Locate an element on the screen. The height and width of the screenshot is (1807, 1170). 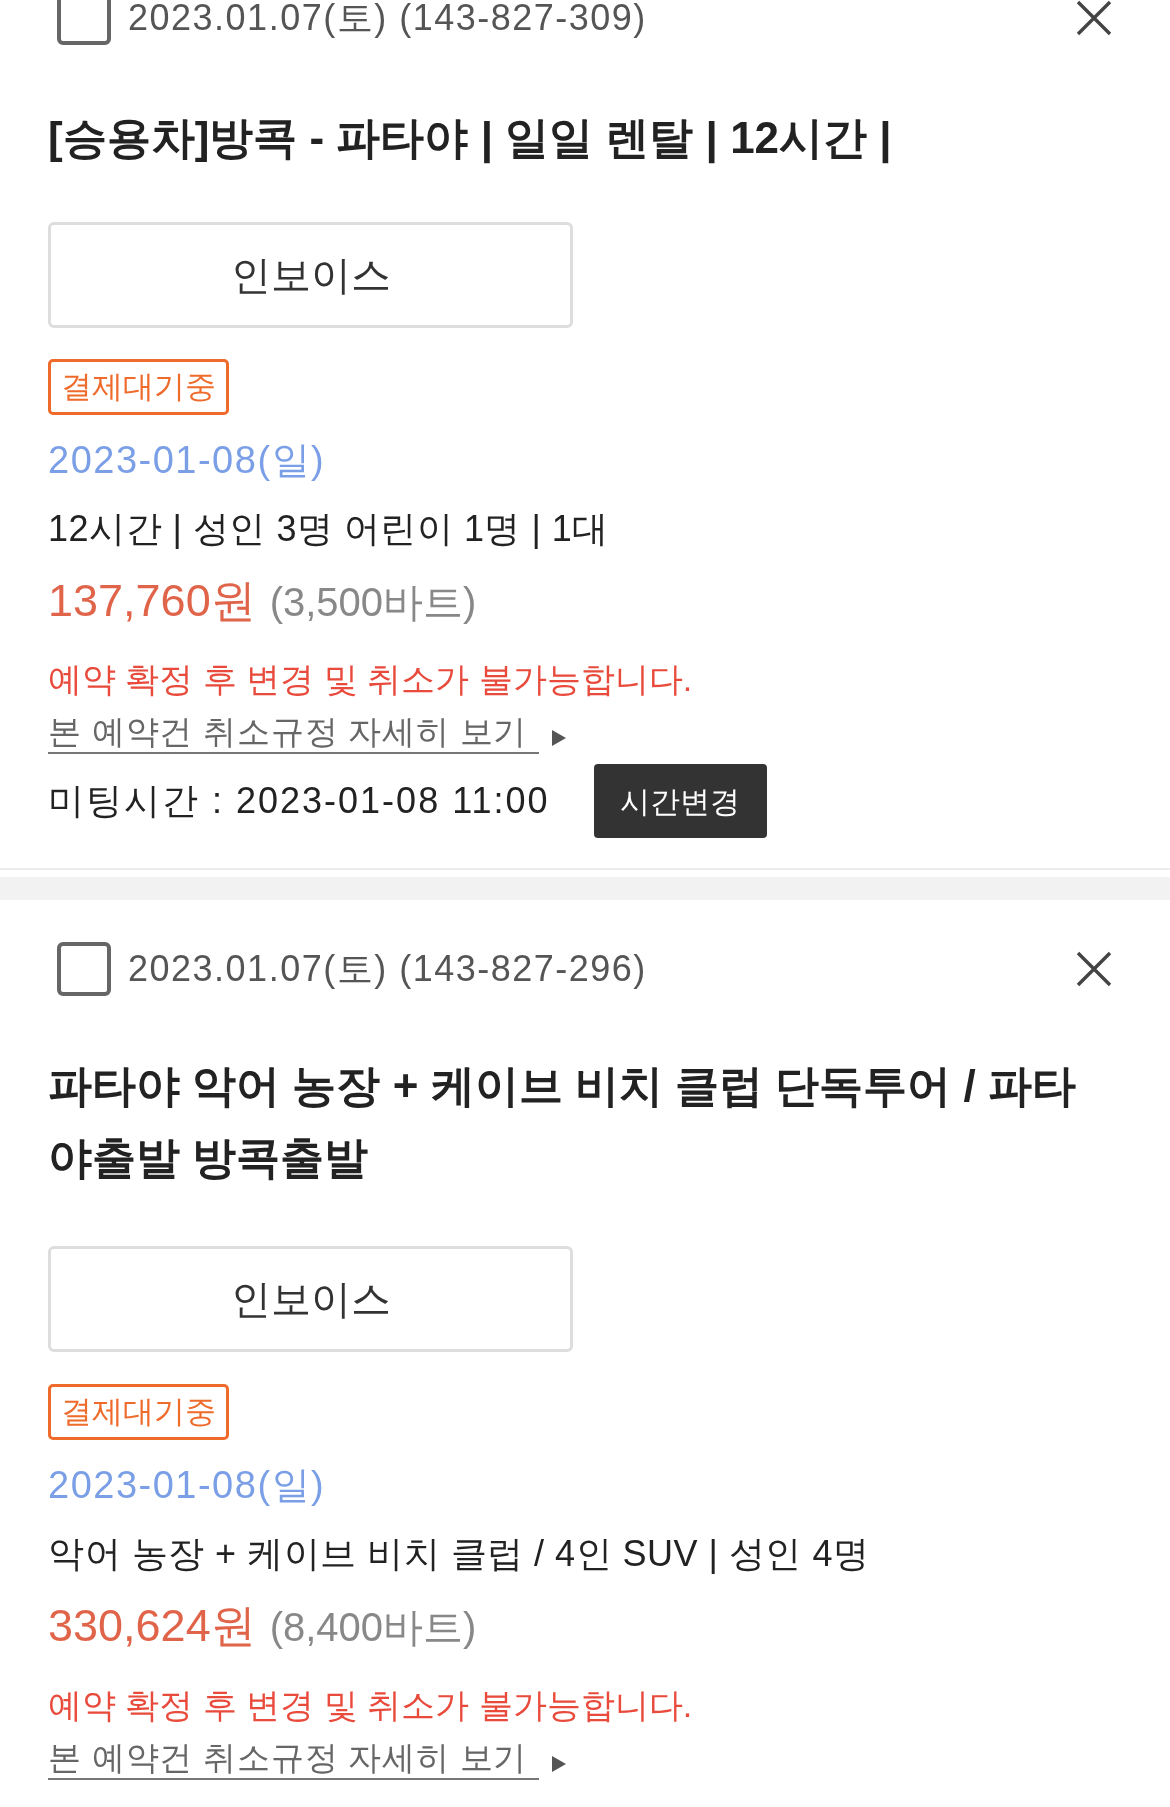
booking-details: 12시간 | 성인 3명 어린이 1명 | 1대 is located at coordinates (328, 529).